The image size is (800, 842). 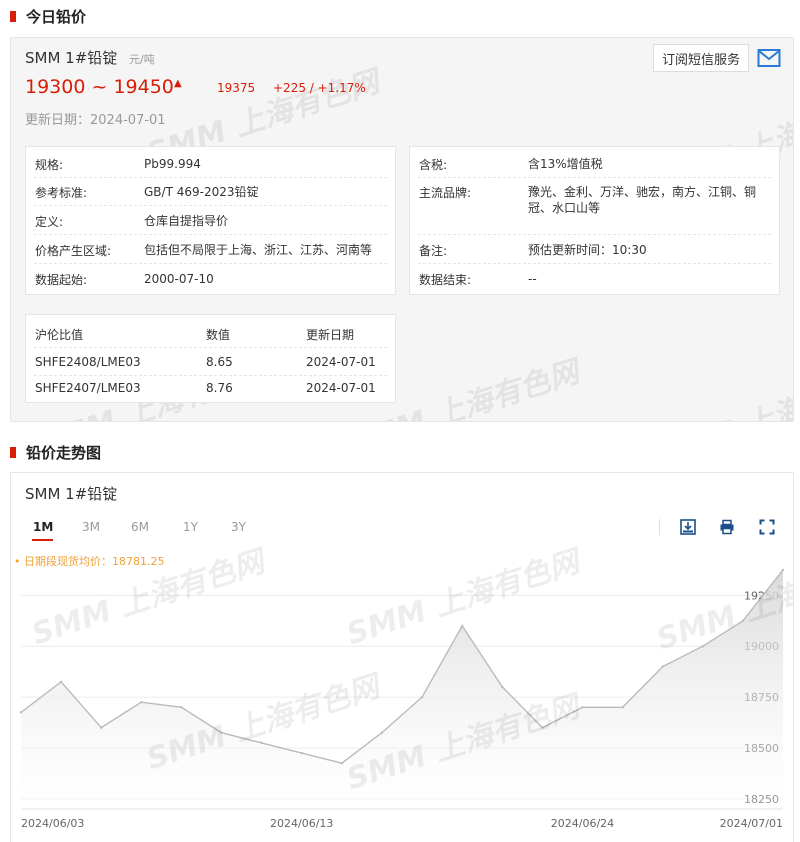 I want to click on x-tick-label: 2024/06/03, so click(x=52, y=823).